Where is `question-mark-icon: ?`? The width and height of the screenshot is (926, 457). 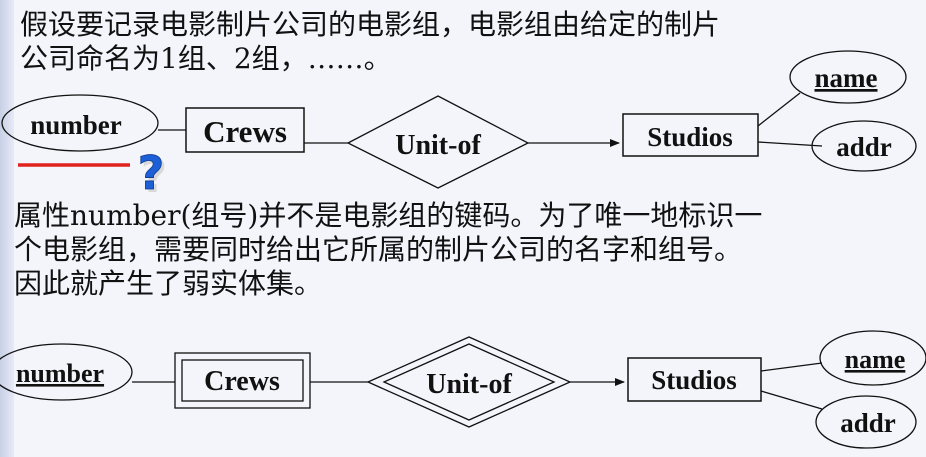 question-mark-icon: ? is located at coordinates (151, 173).